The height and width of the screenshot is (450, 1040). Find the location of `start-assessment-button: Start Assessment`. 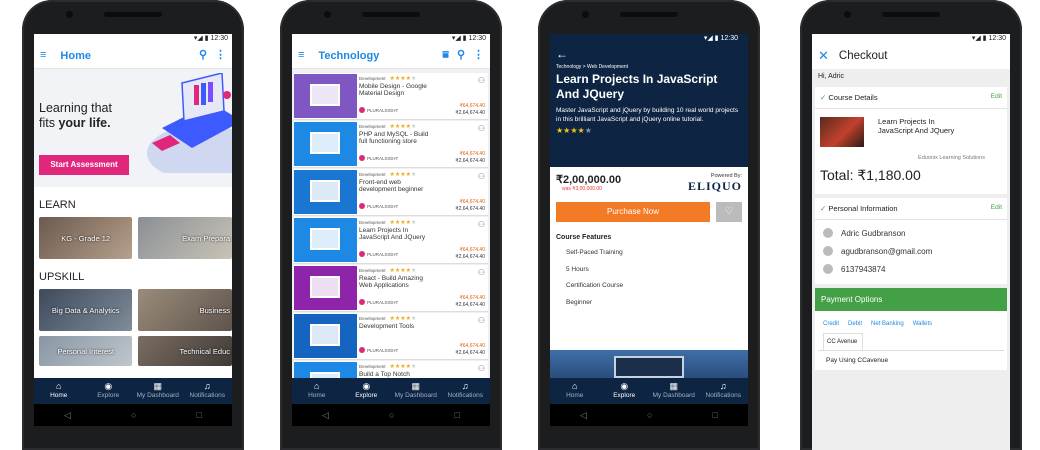

start-assessment-button: Start Assessment is located at coordinates (84, 165).